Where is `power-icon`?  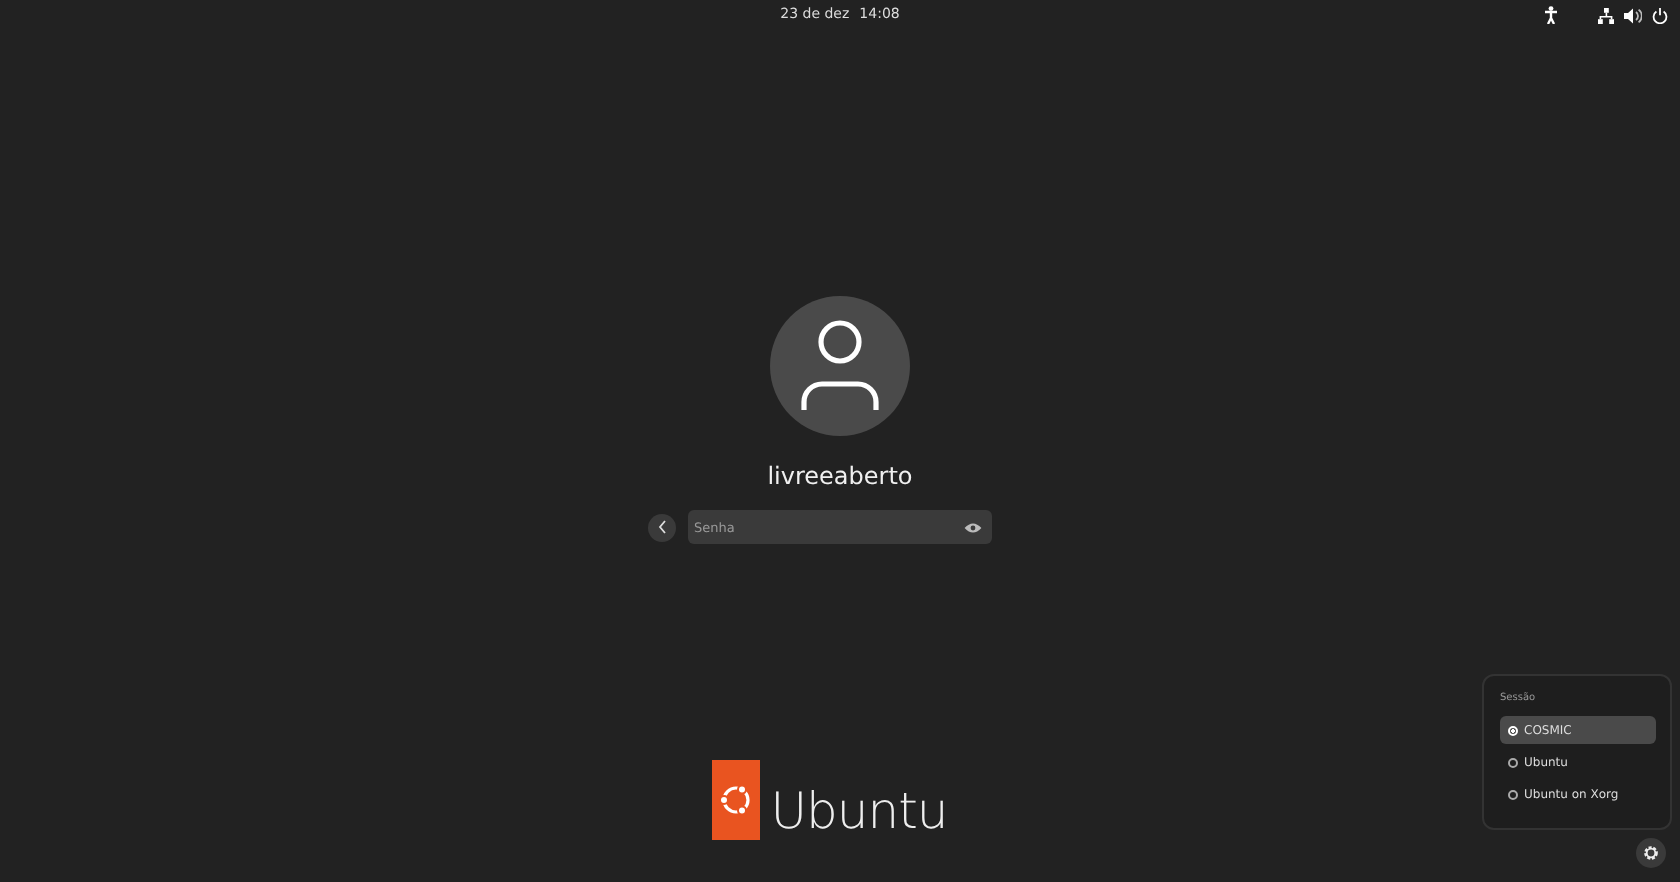
power-icon is located at coordinates (1660, 15).